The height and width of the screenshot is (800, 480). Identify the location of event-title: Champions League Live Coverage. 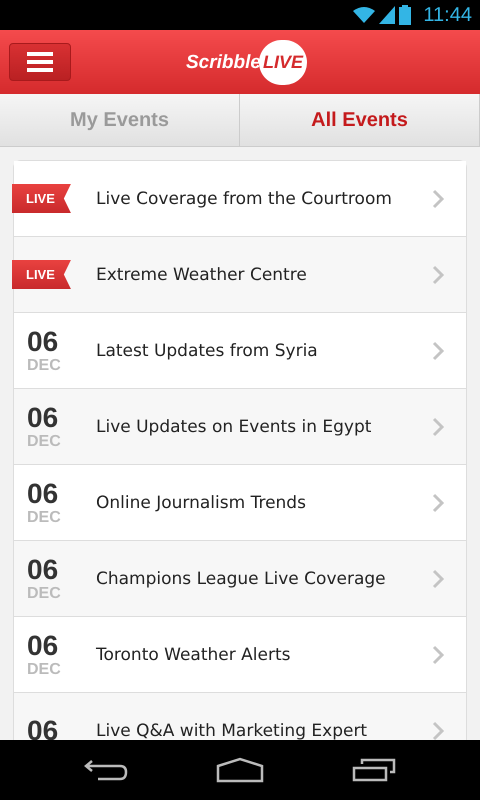
(241, 578).